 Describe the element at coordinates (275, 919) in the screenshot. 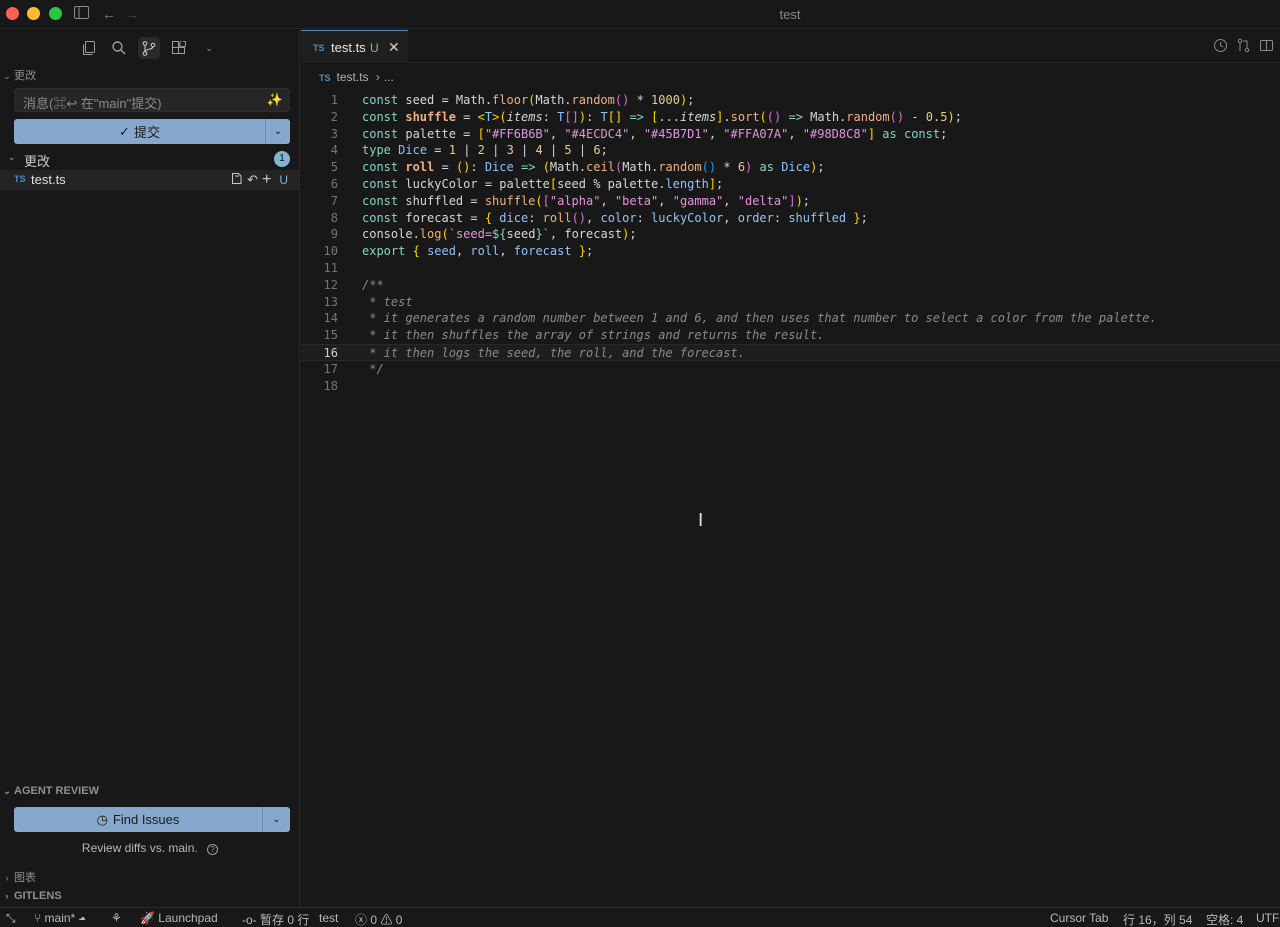

I see `stash-status: -o- 暂存 0 行` at that location.